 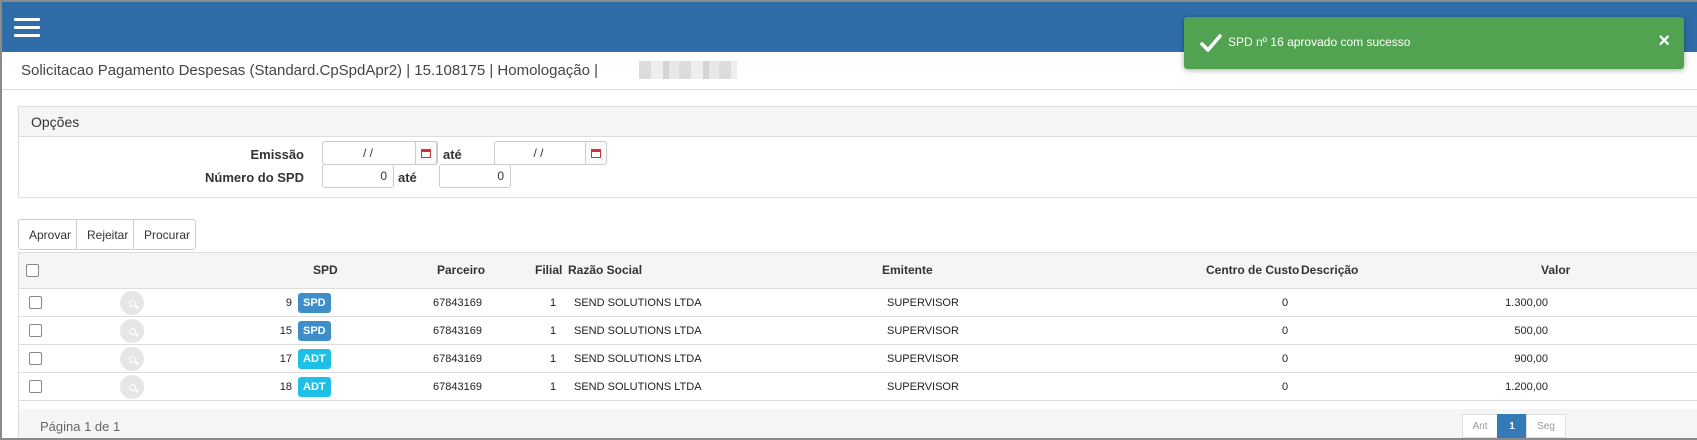 What do you see at coordinates (461, 270) in the screenshot?
I see `col-parceiro: Parceiro` at bounding box center [461, 270].